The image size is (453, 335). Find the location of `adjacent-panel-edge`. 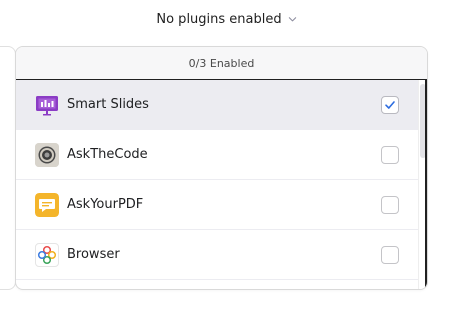

adjacent-panel-edge is located at coordinates (8, 168).